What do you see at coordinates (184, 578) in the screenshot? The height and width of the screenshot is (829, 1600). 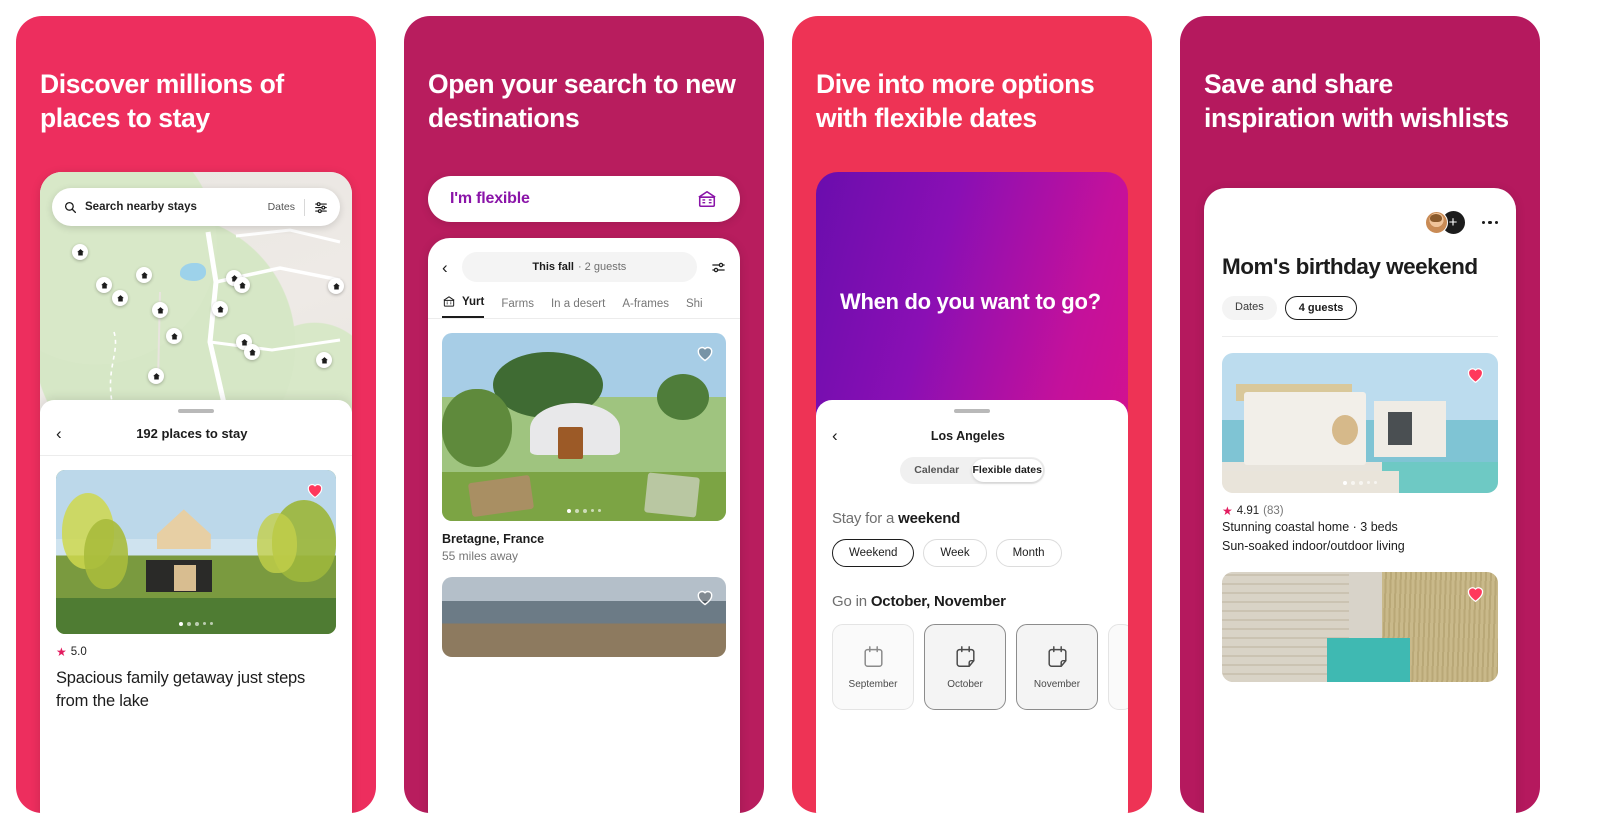 I see `house-door` at bounding box center [184, 578].